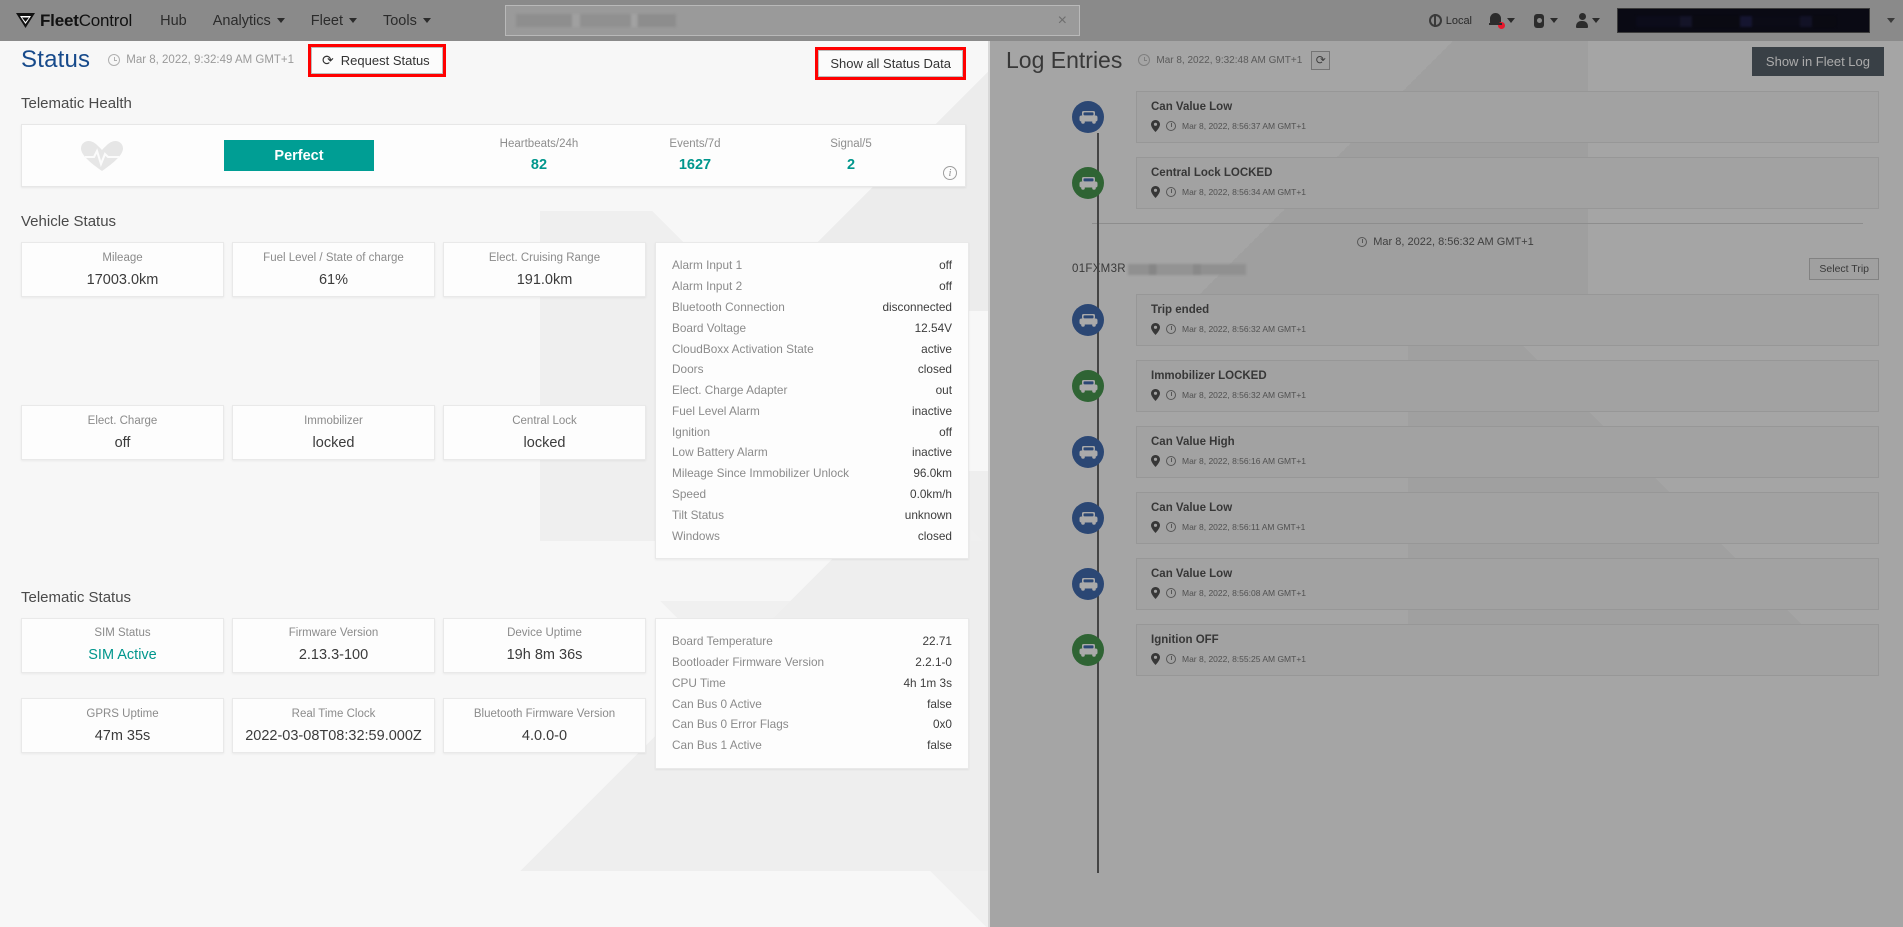 Image resolution: width=1903 pixels, height=927 pixels. Describe the element at coordinates (812, 535) in the screenshot. I see `detail-row: Windows closed` at that location.